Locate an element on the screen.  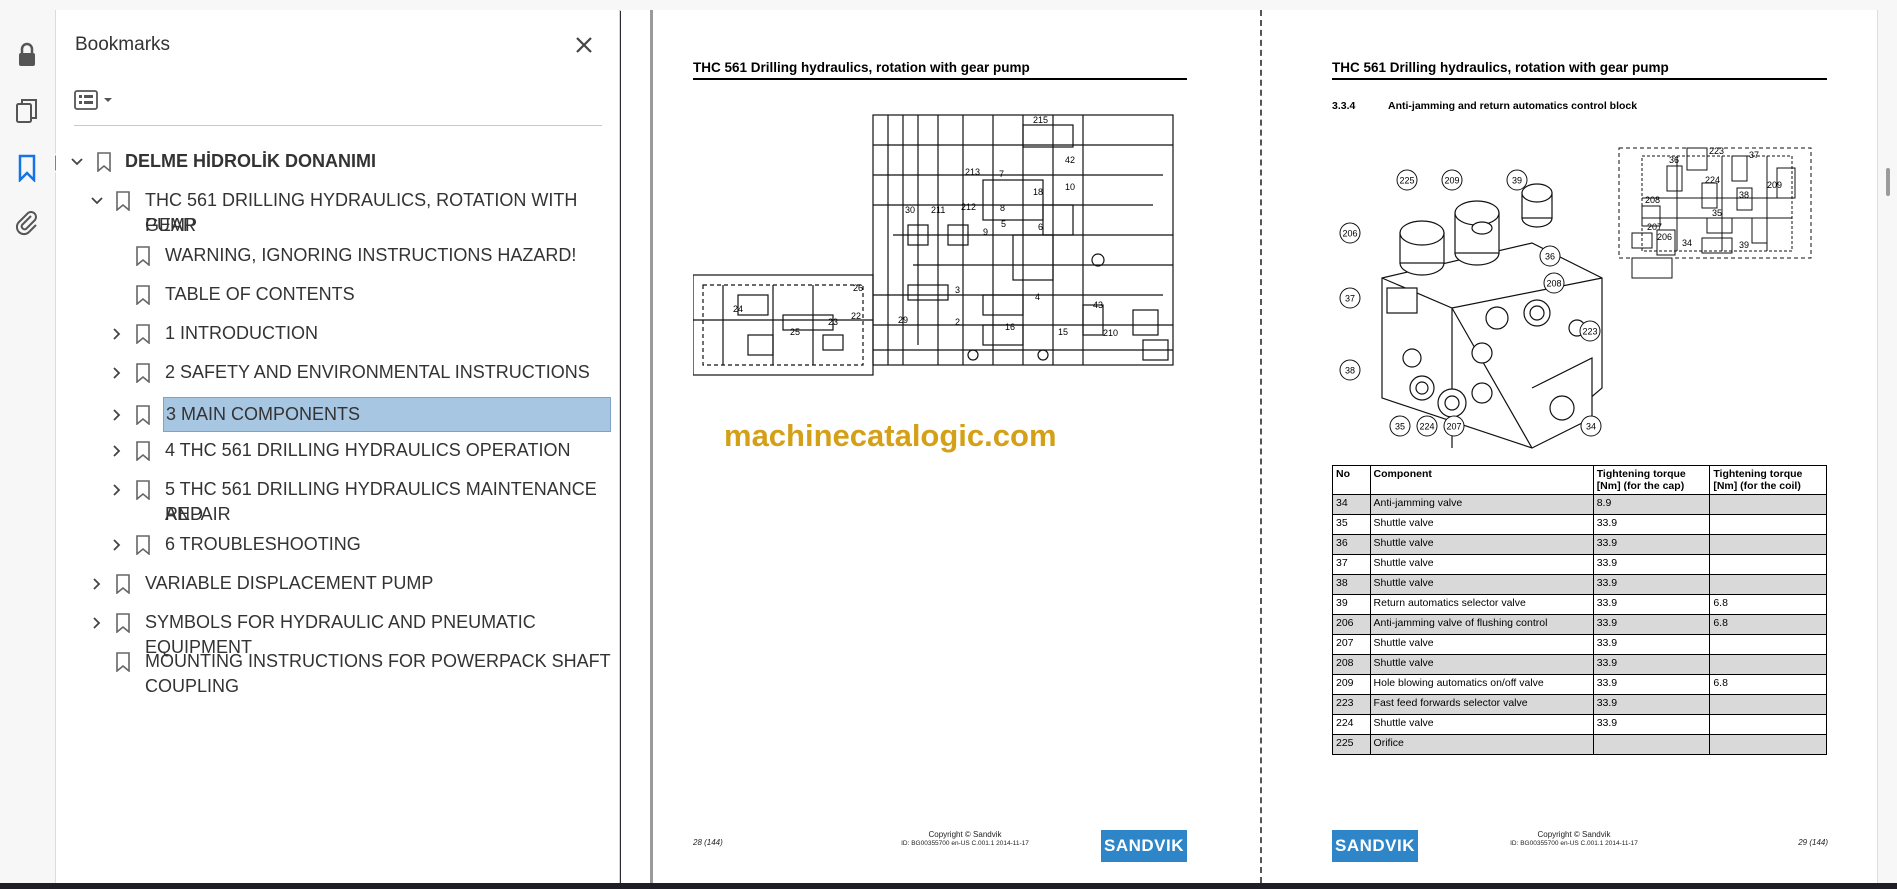
close-icon is located at coordinates (584, 45).